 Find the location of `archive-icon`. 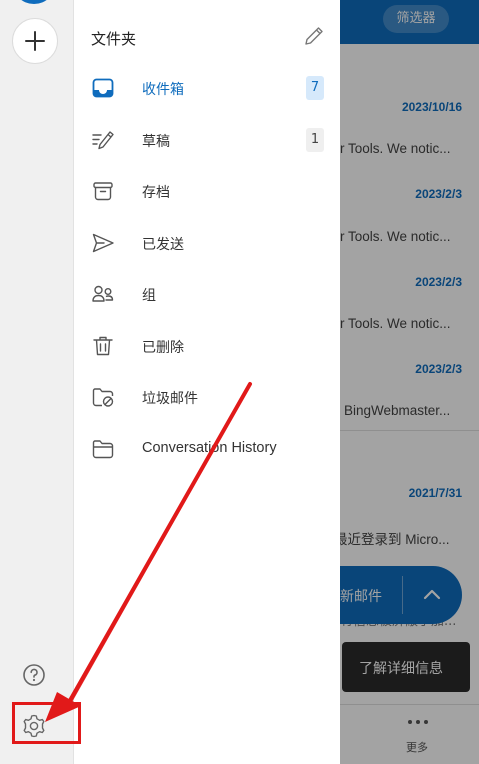

archive-icon is located at coordinates (103, 191).